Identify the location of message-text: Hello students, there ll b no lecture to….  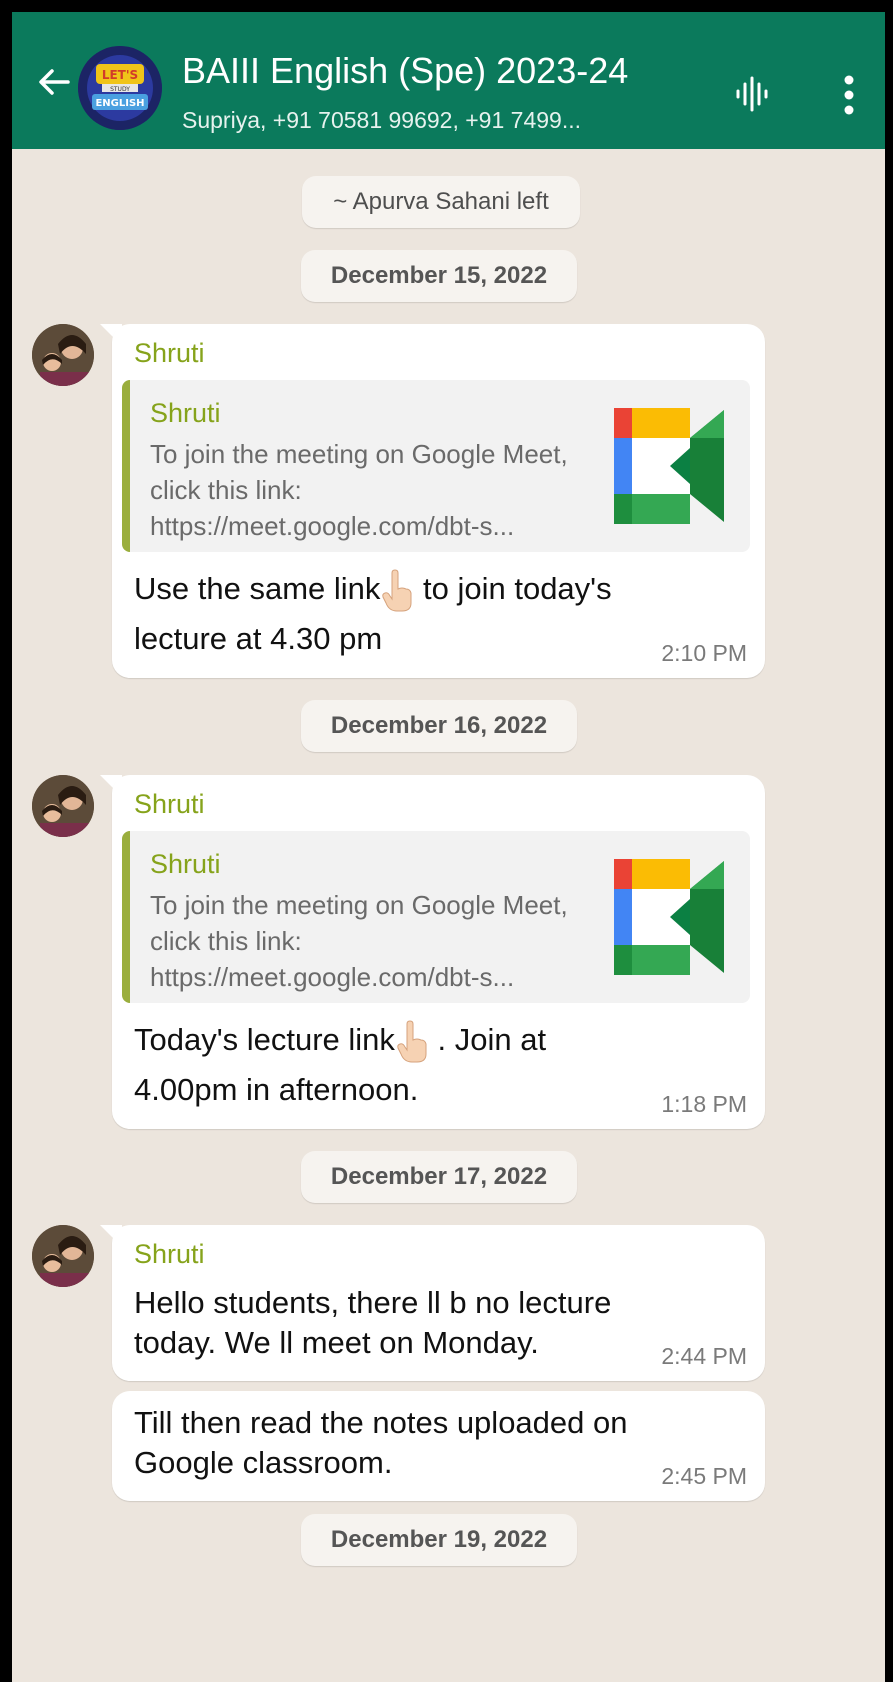
(394, 1323).